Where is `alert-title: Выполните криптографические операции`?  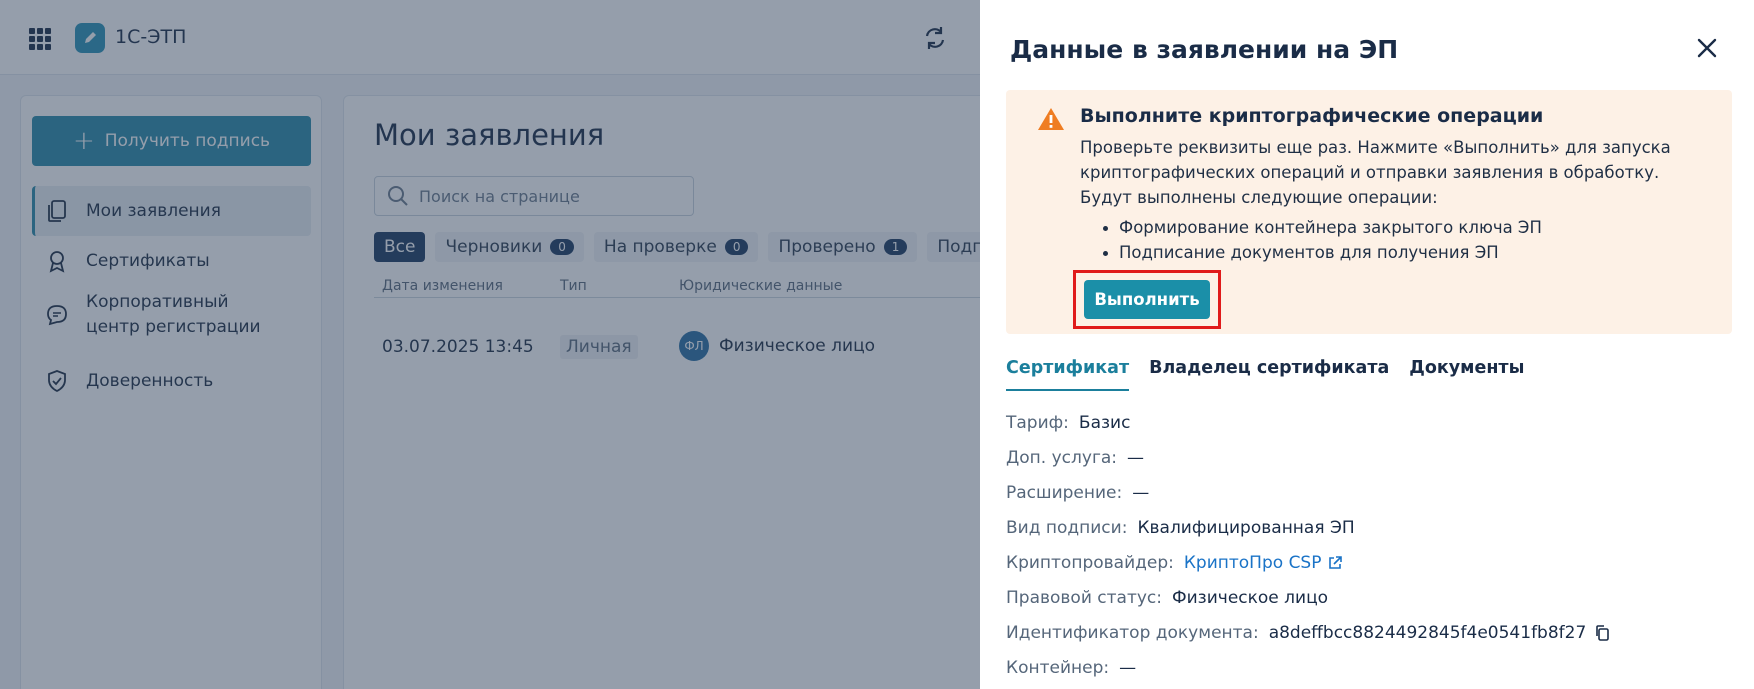
alert-title: Выполните криптографические операции is located at coordinates (1312, 116).